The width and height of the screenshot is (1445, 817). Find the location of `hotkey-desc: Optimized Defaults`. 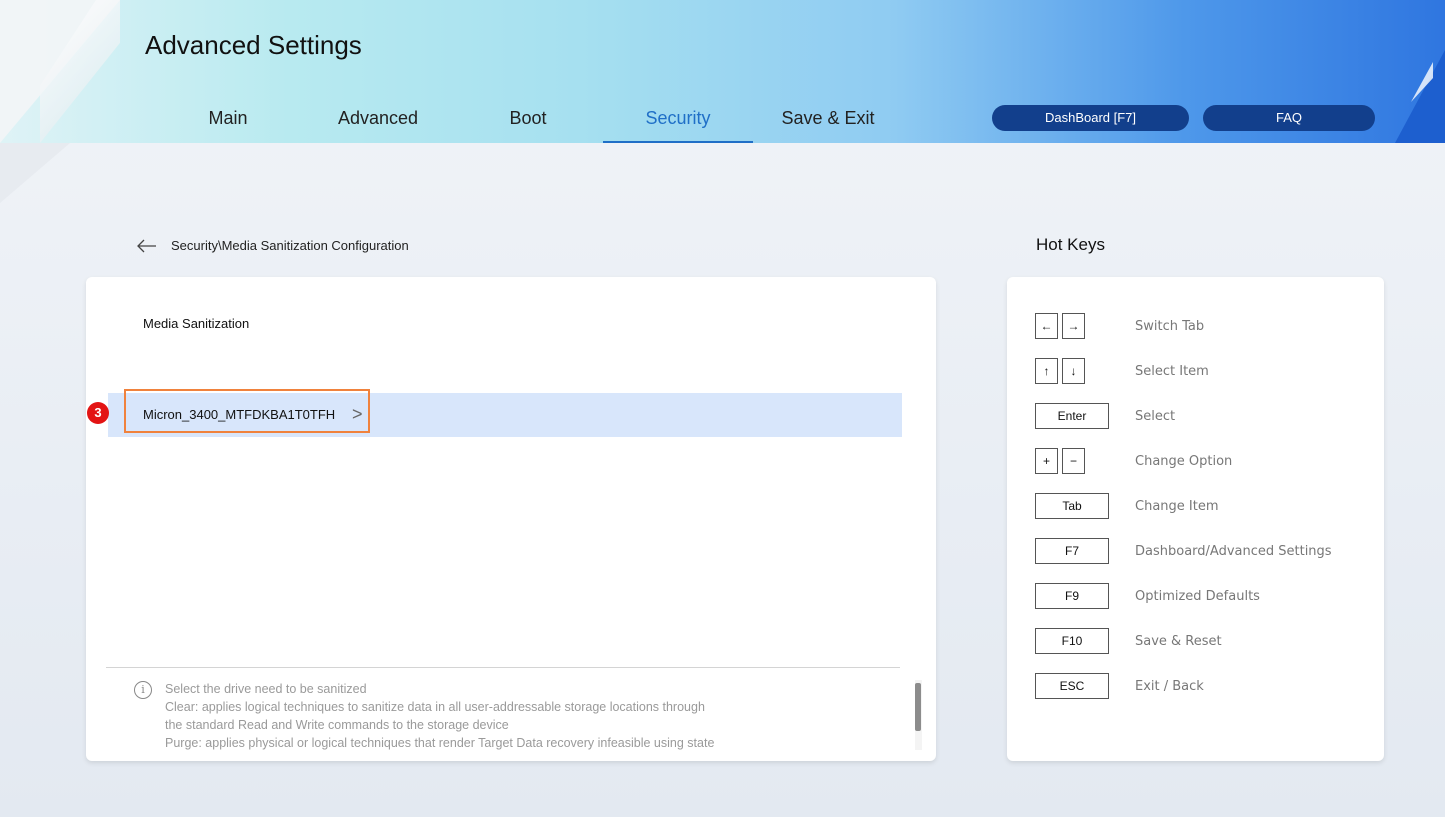

hotkey-desc: Optimized Defaults is located at coordinates (1197, 596).